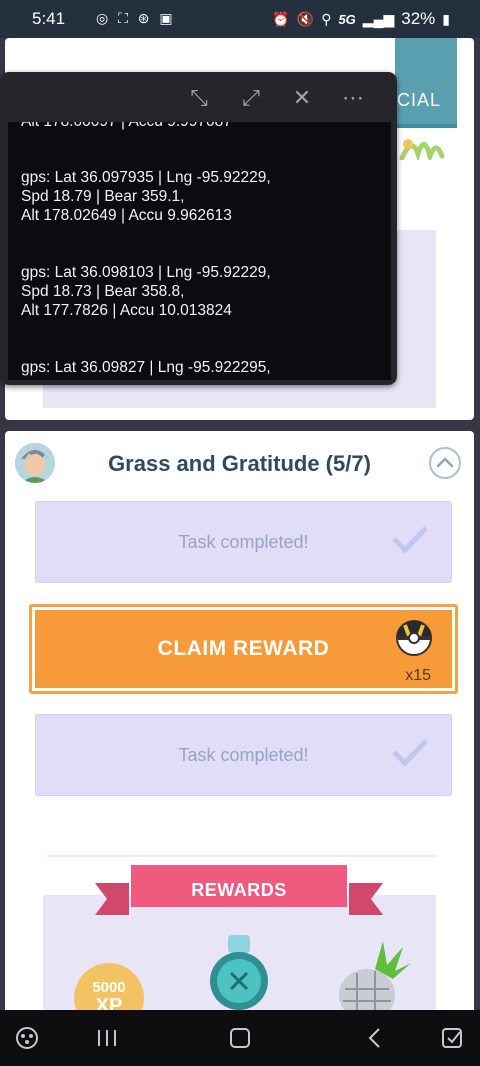  I want to click on xp-amount: 5000, so click(109, 987).